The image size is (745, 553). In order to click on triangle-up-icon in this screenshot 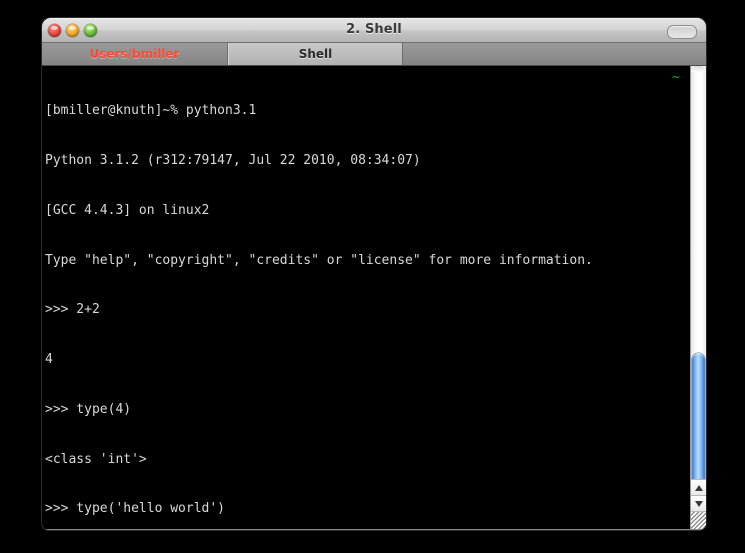, I will do `click(698, 488)`.